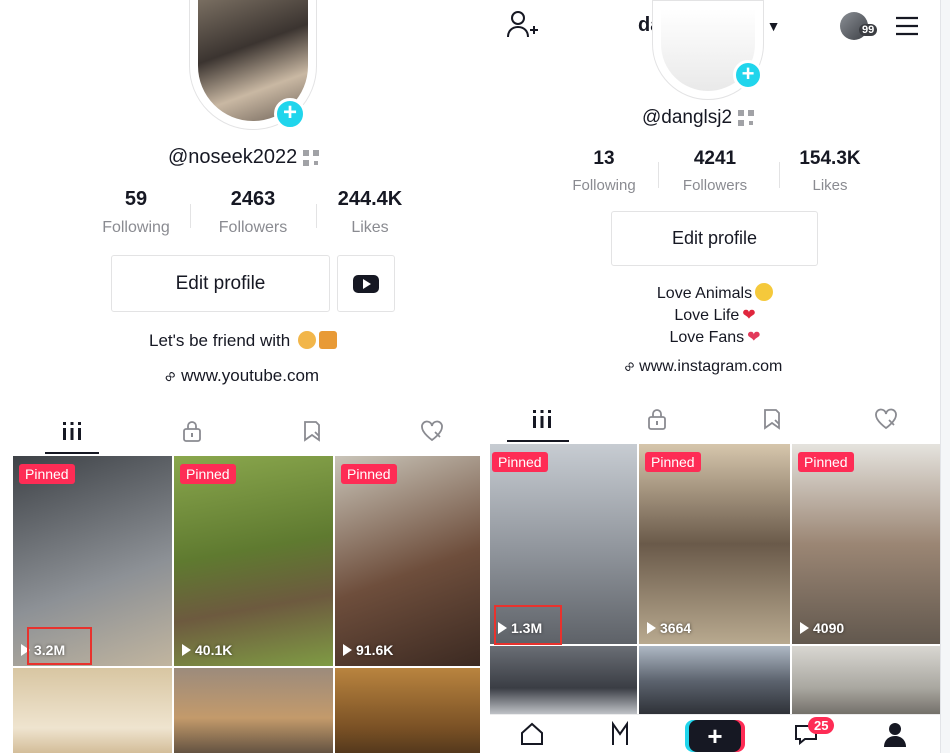 This screenshot has width=950, height=753. What do you see at coordinates (250, 375) in the screenshot?
I see `link-text: www.youtube.com` at bounding box center [250, 375].